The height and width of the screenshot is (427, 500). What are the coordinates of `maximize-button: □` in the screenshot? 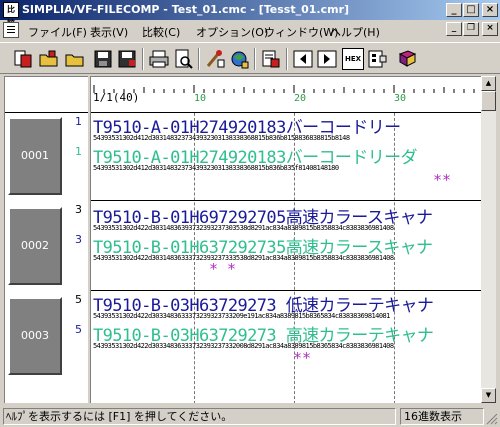 It's located at (471, 10).